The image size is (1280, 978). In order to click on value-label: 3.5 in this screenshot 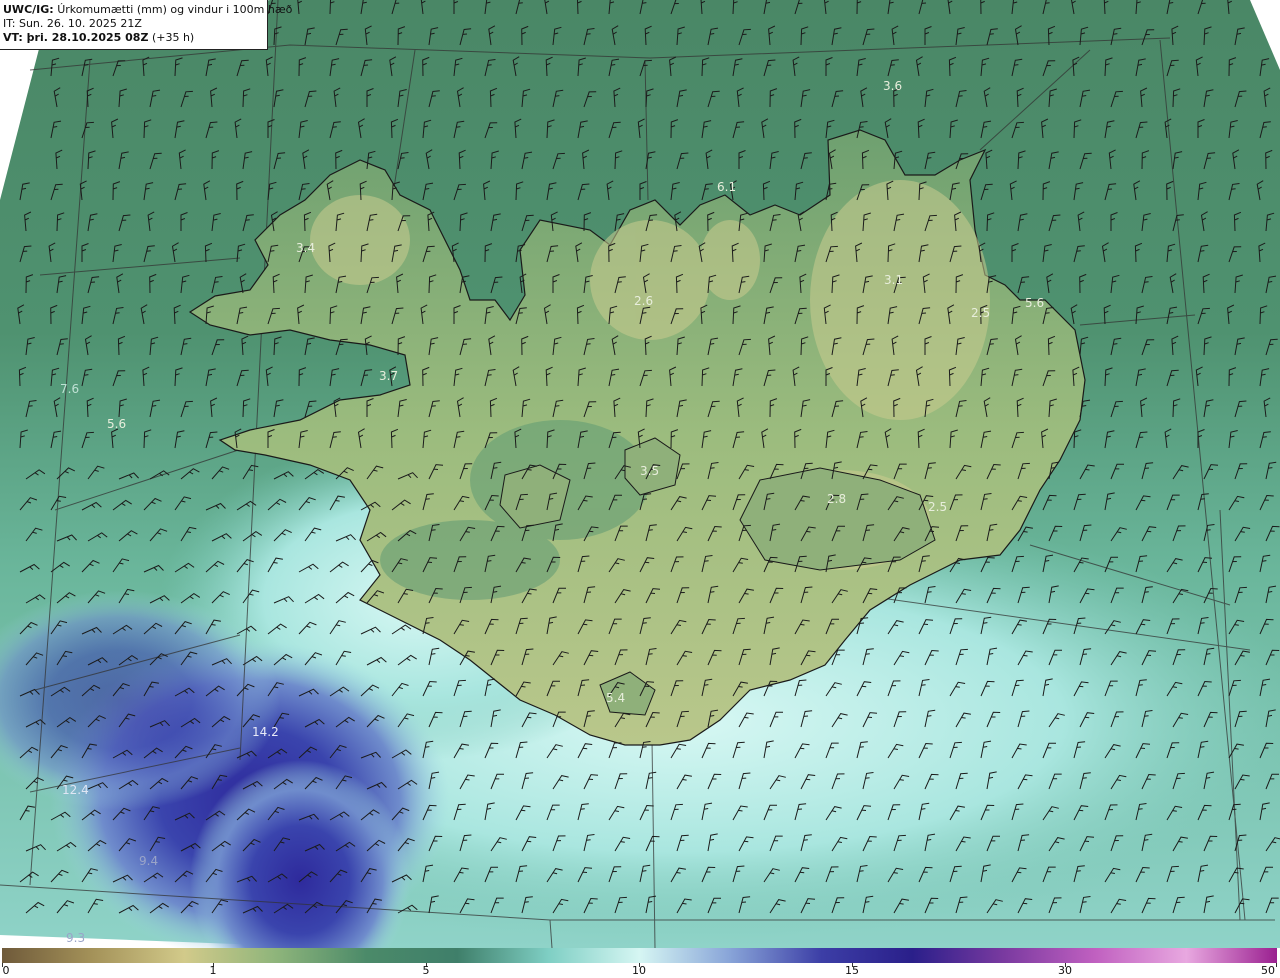, I will do `click(649, 471)`.